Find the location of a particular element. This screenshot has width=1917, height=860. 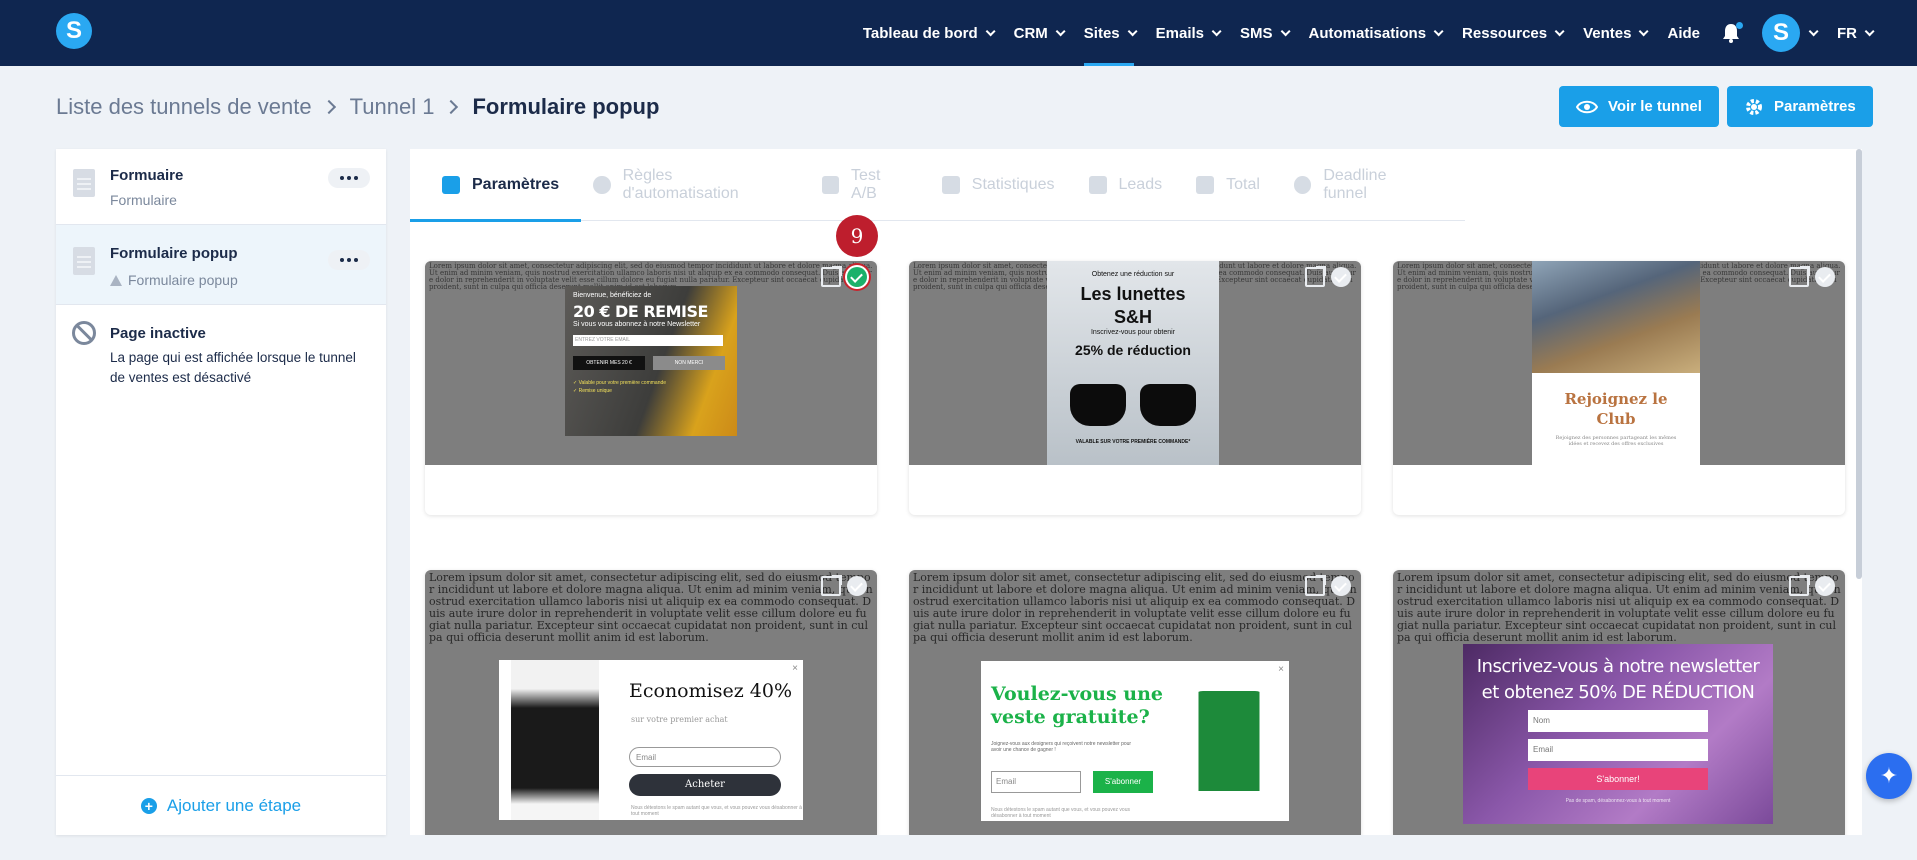

tab-label: Test A/B is located at coordinates (866, 184).